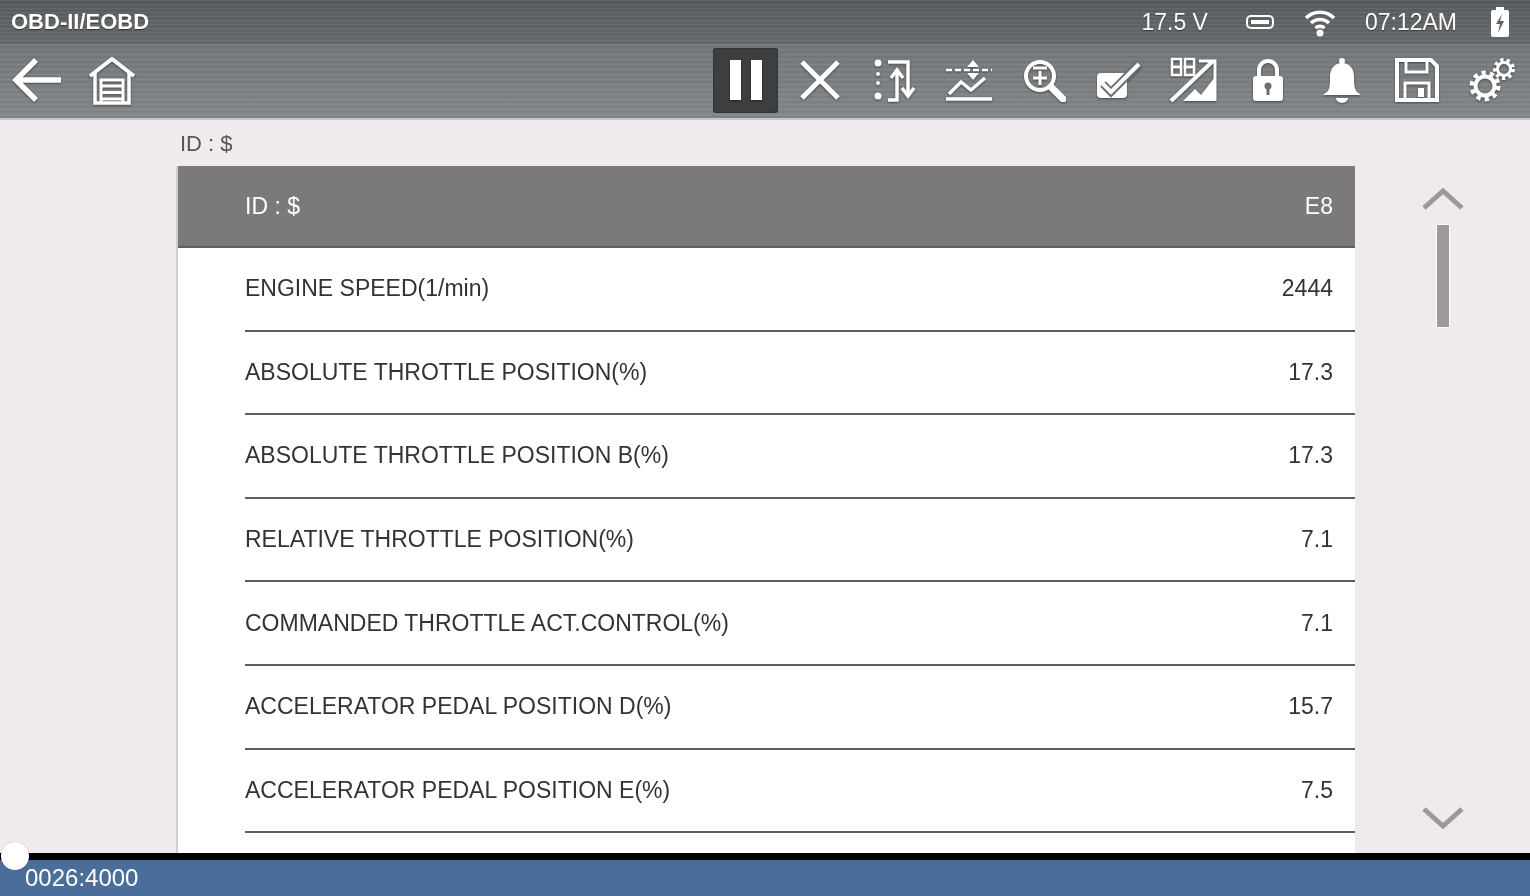 Image resolution: width=1530 pixels, height=896 pixels. I want to click on parameter-name: ACCELERATOR PEDAL POSITION E(%), so click(458, 790).